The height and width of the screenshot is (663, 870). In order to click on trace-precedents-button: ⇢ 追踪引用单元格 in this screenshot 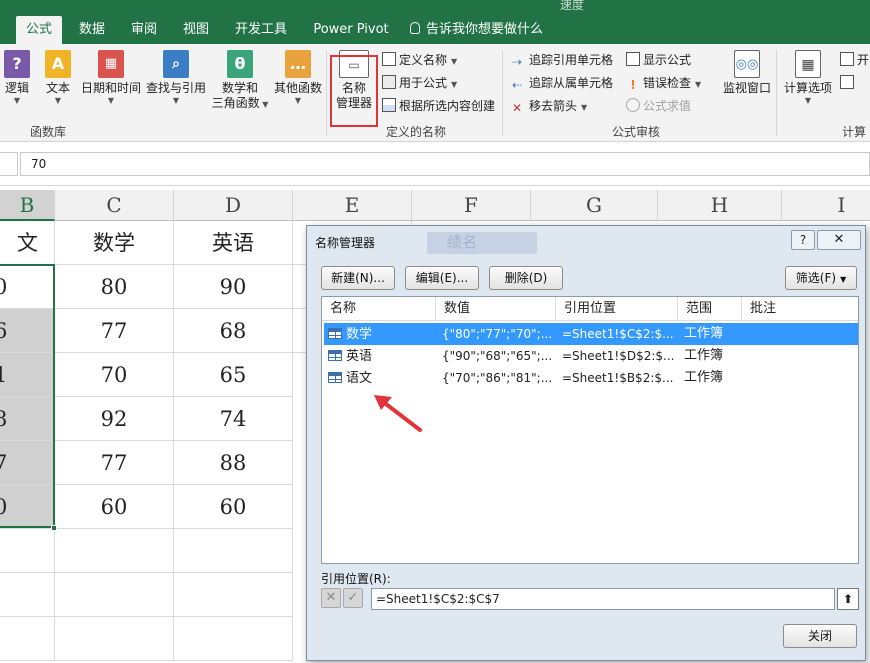, I will do `click(562, 60)`.